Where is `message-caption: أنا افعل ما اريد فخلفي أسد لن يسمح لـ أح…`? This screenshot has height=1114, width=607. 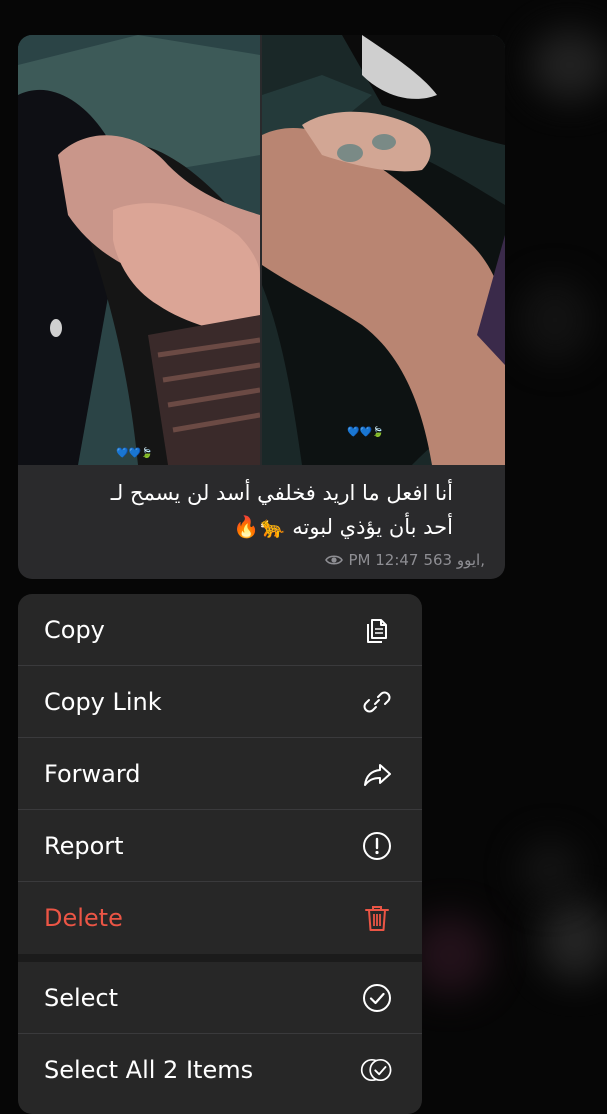
message-caption: أنا افعل ما اريد فخلفي أسد لن يسمح لـ أح… is located at coordinates (243, 510).